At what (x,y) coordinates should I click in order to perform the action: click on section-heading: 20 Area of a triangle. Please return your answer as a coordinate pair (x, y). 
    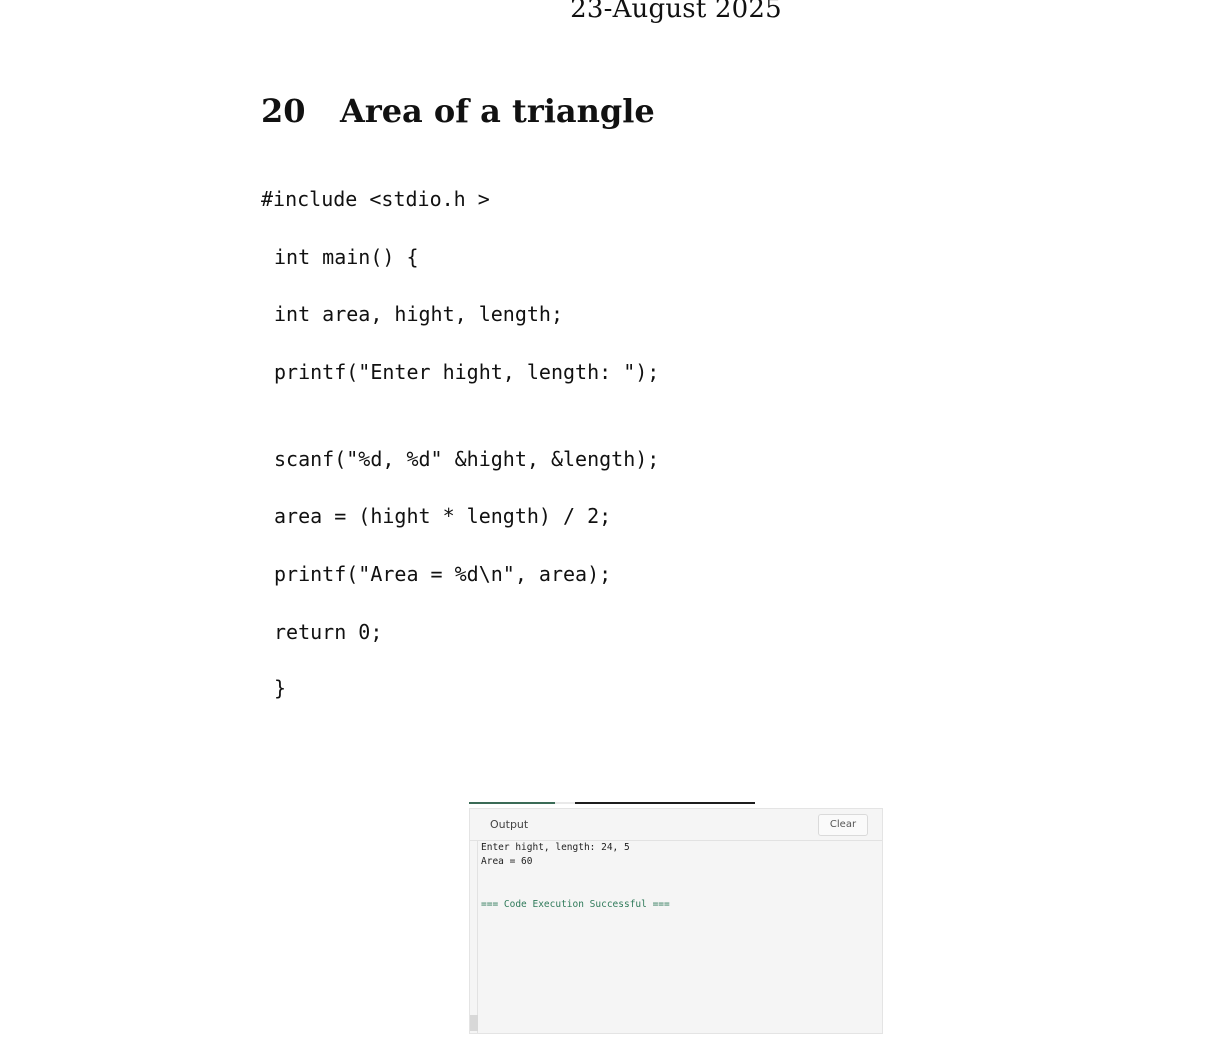
    Looking at the image, I should click on (458, 111).